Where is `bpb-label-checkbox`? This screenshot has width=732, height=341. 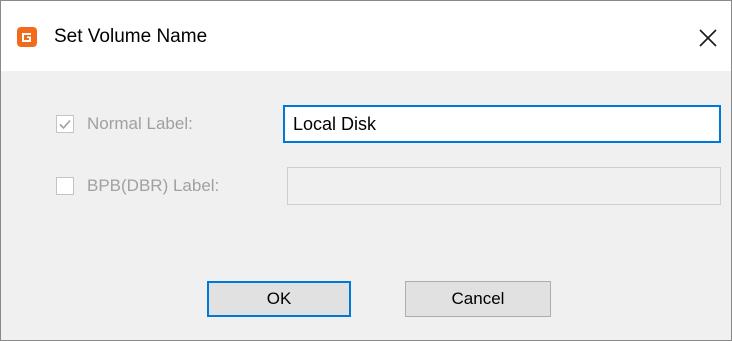 bpb-label-checkbox is located at coordinates (65, 186).